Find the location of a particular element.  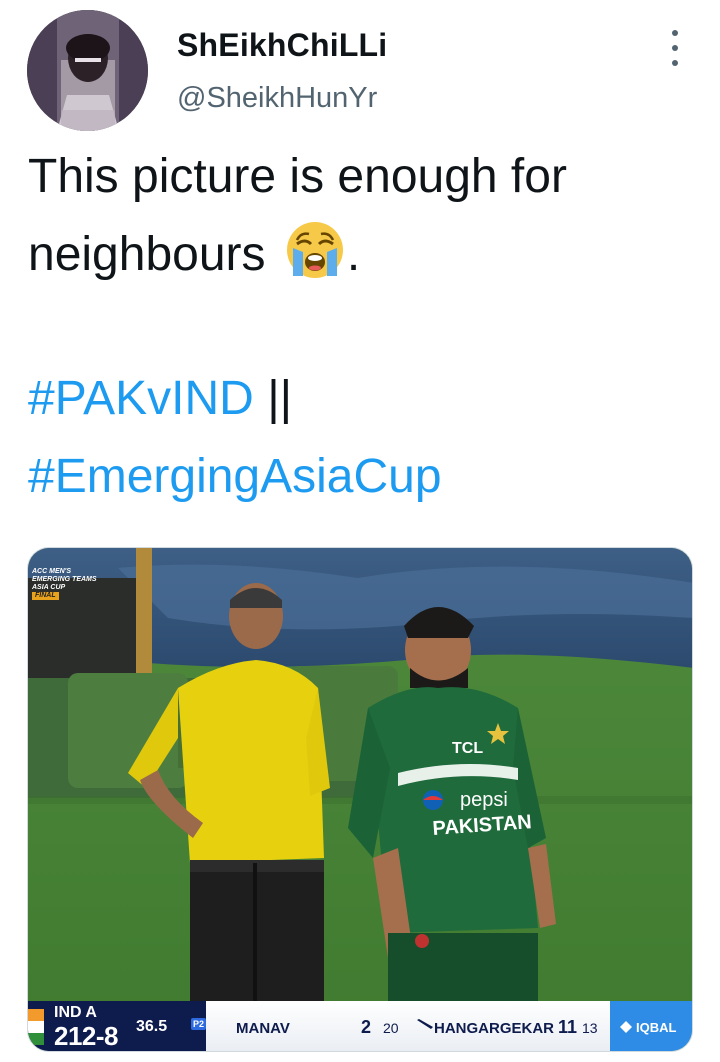

batter-1-name: MANAV is located at coordinates (263, 1028).